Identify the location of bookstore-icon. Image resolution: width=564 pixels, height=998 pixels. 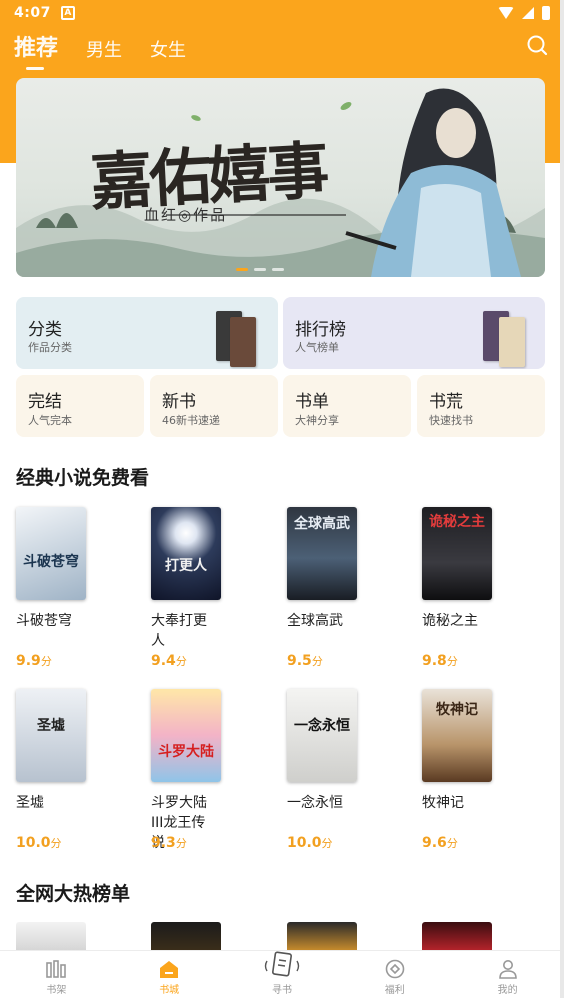
(169, 969).